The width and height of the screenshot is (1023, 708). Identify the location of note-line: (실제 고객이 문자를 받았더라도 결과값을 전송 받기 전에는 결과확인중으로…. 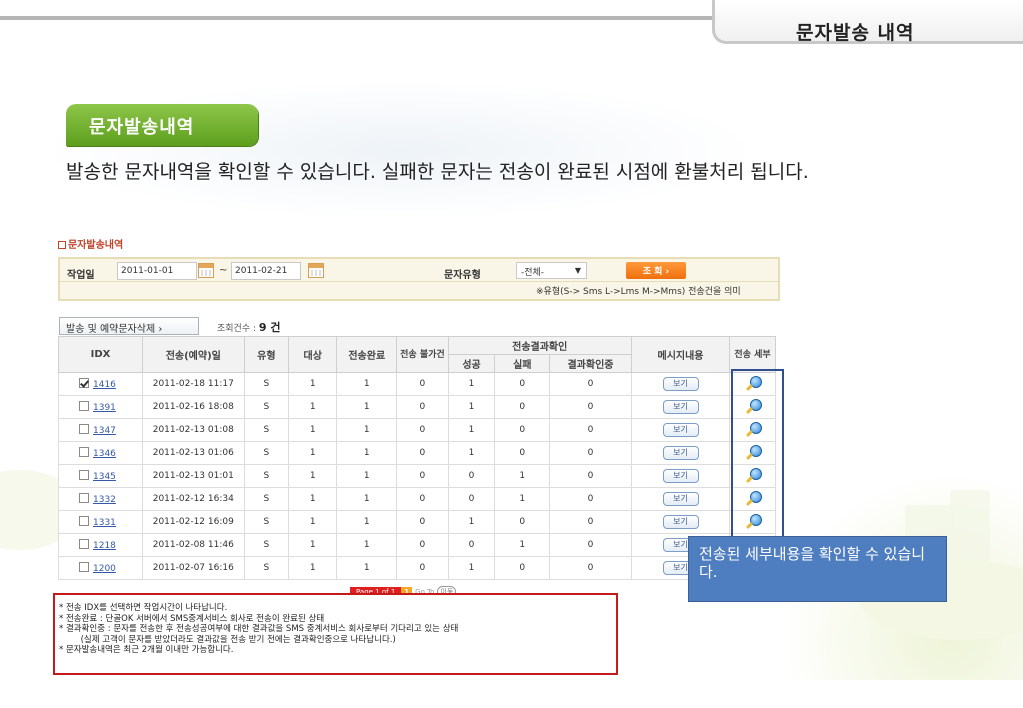
(227, 639).